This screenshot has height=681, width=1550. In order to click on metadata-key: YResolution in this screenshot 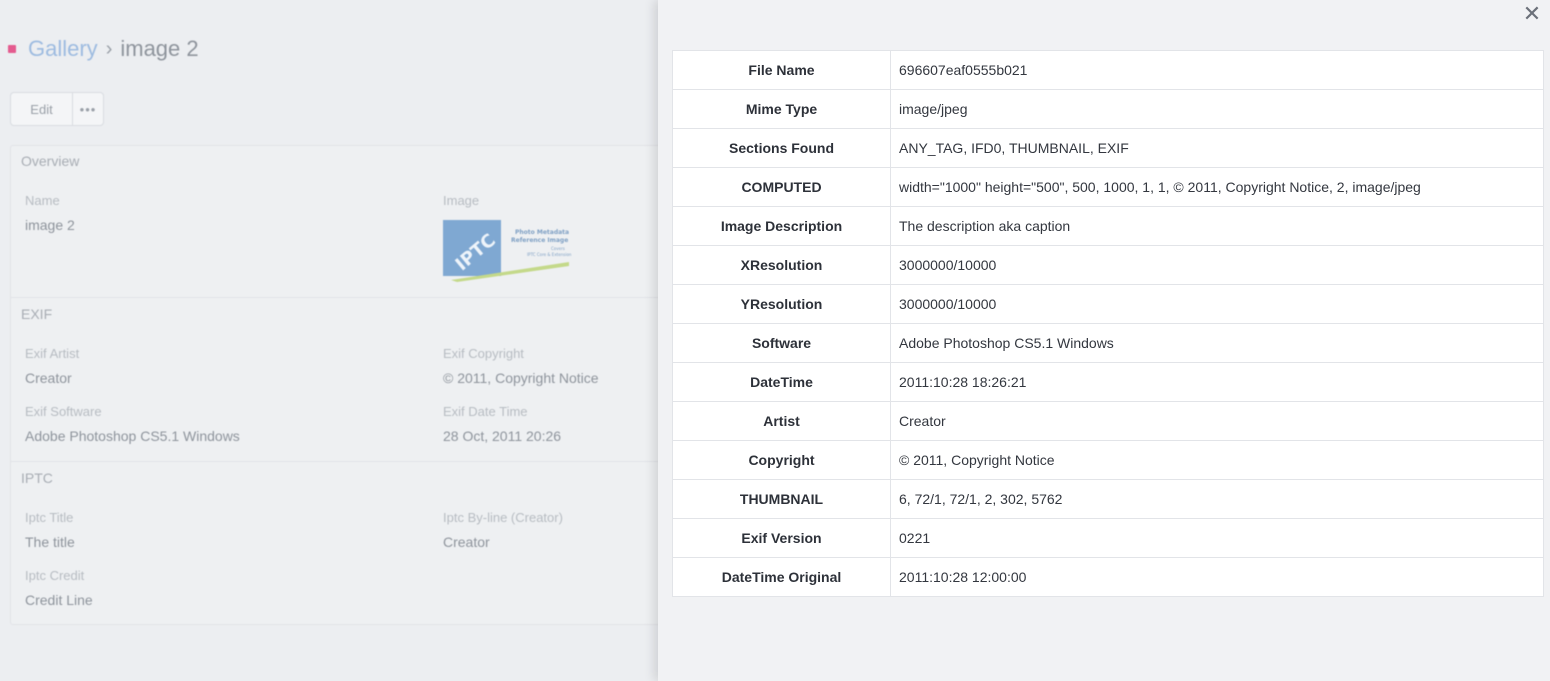, I will do `click(781, 304)`.